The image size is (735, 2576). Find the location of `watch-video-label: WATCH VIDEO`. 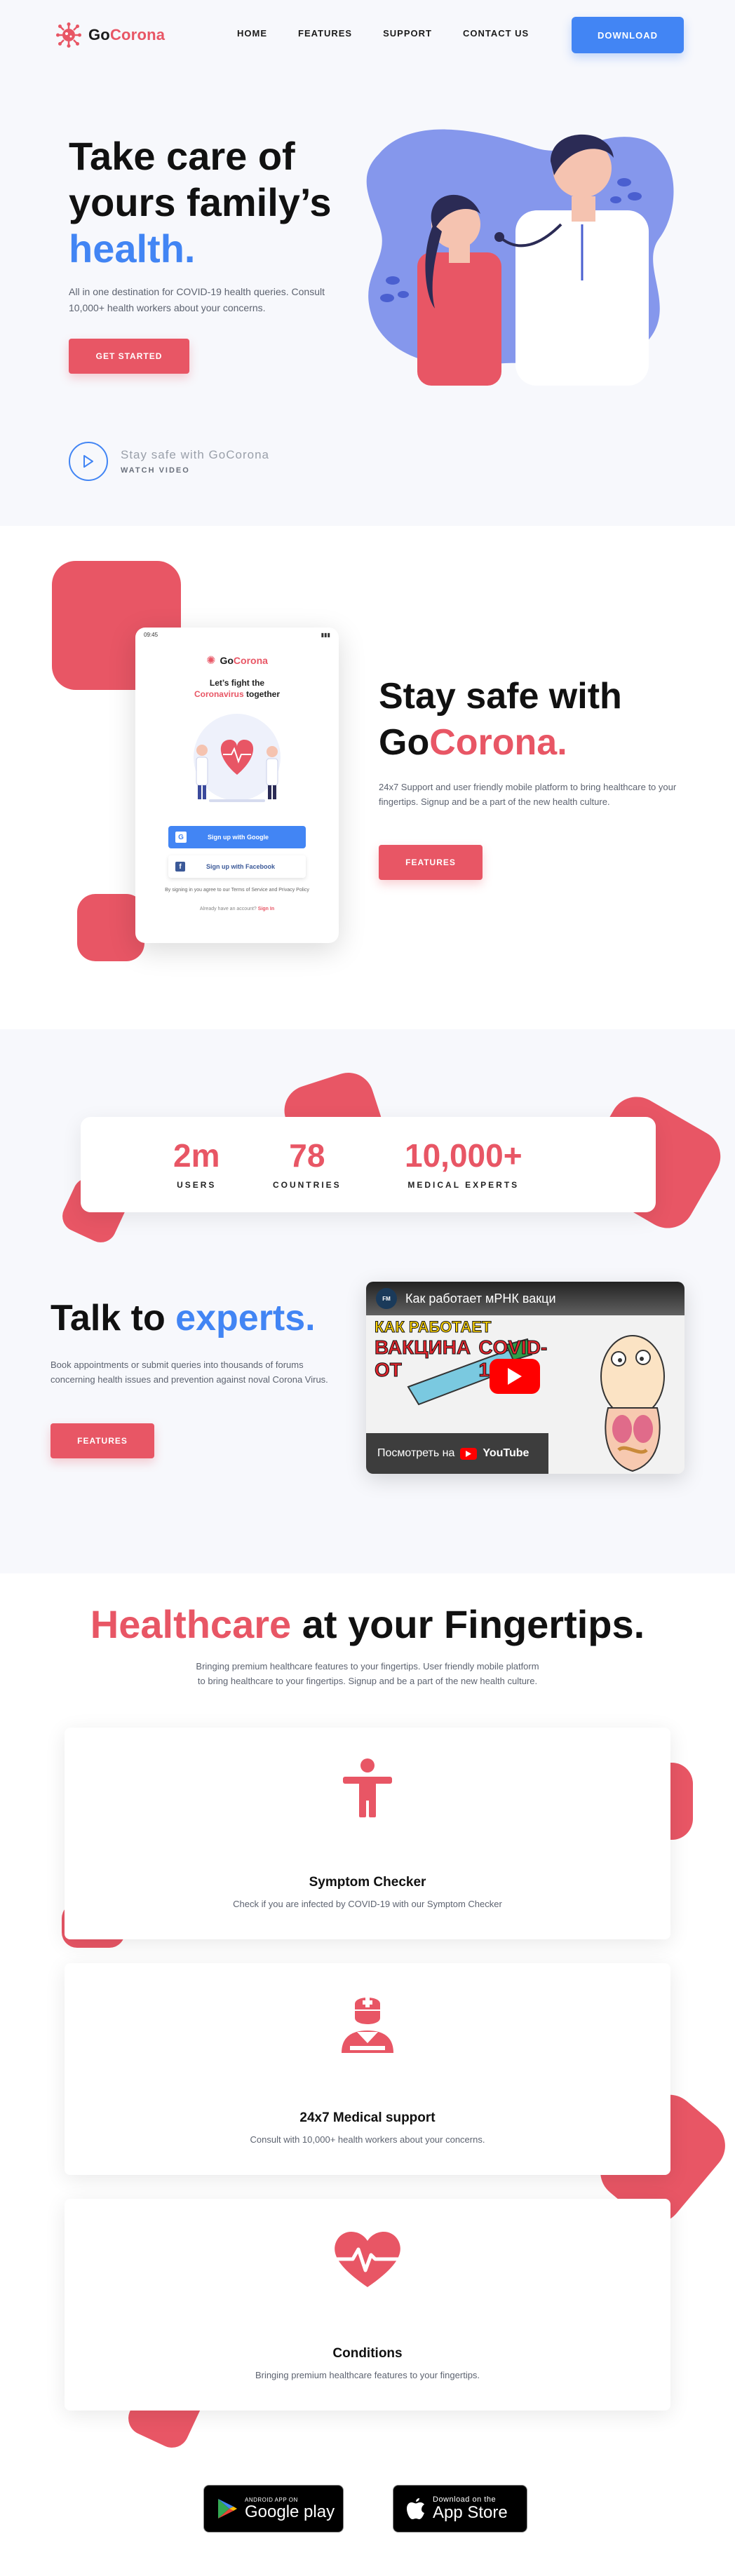

watch-video-label: WATCH VIDEO is located at coordinates (156, 470).